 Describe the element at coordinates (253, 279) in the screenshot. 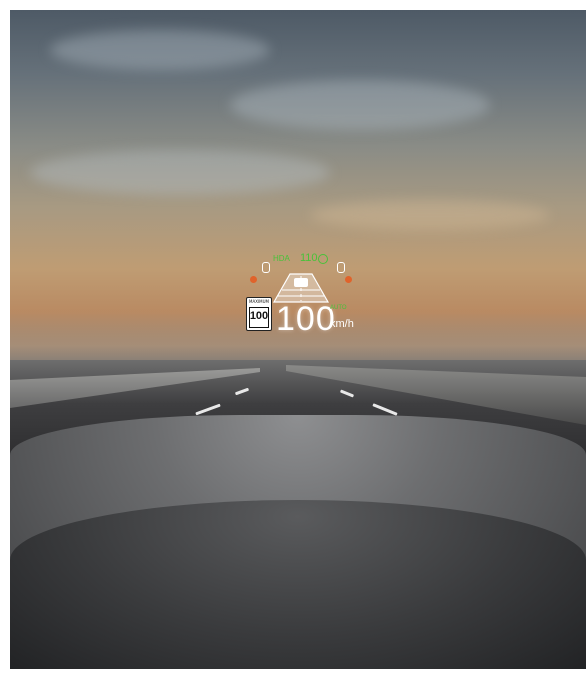

I see `left-blindspot-warning-icon` at that location.